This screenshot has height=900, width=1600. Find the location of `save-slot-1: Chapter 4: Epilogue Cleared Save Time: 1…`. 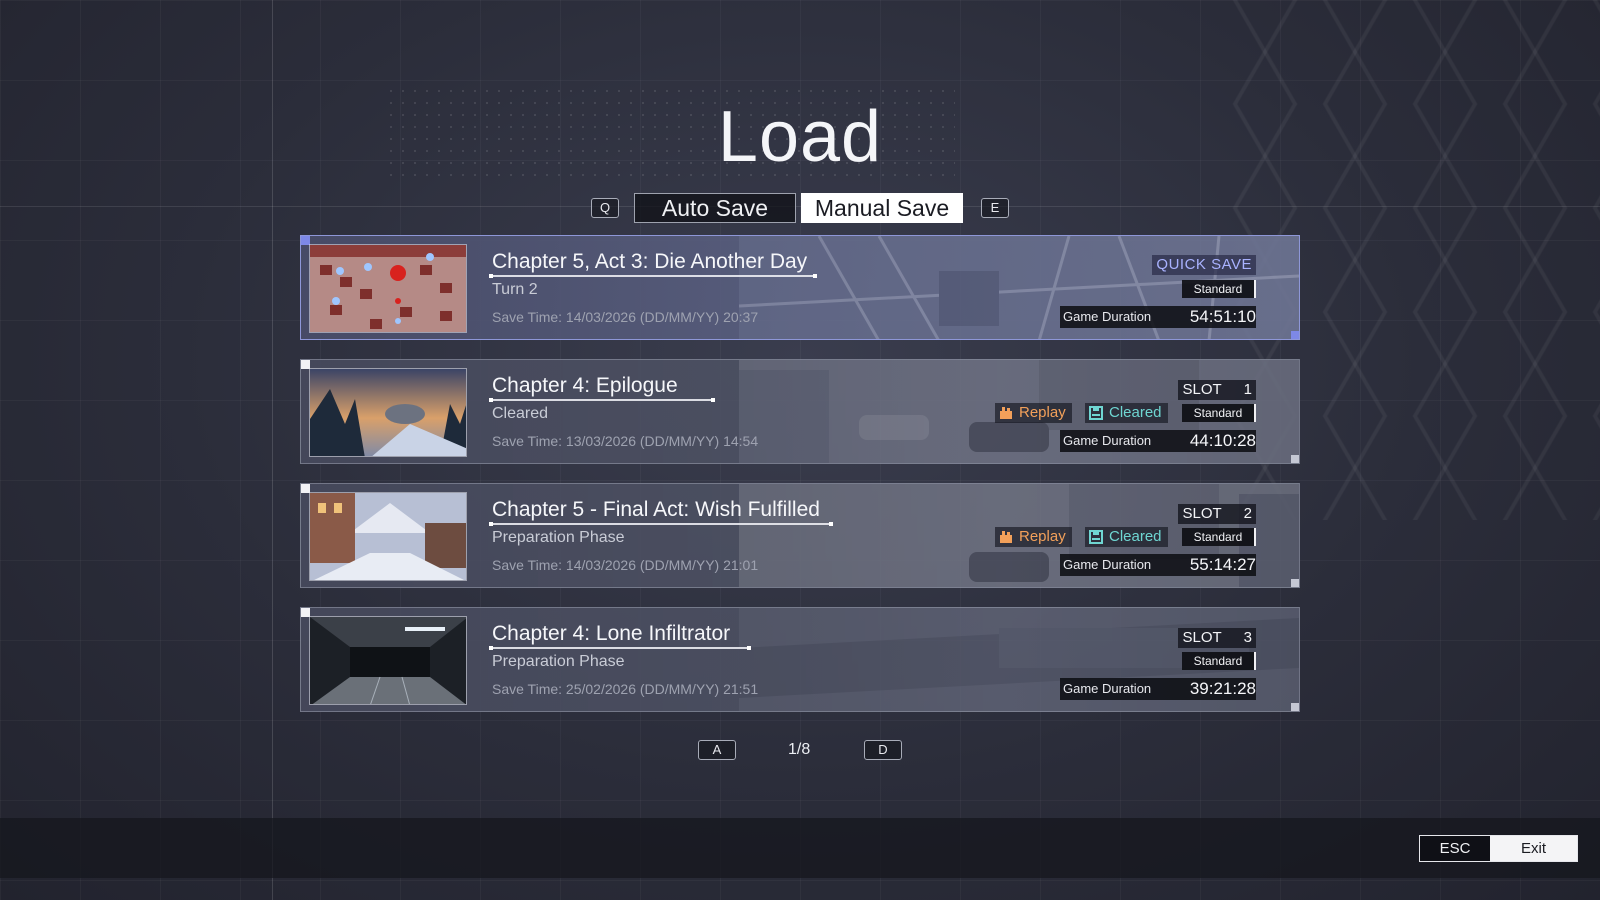

save-slot-1: Chapter 4: Epilogue Cleared Save Time: 1… is located at coordinates (800, 411).